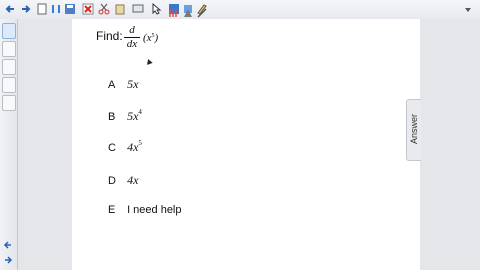 This screenshot has width=480, height=270. Describe the element at coordinates (125, 116) in the screenshot. I see `choice-b: B 5x4` at that location.